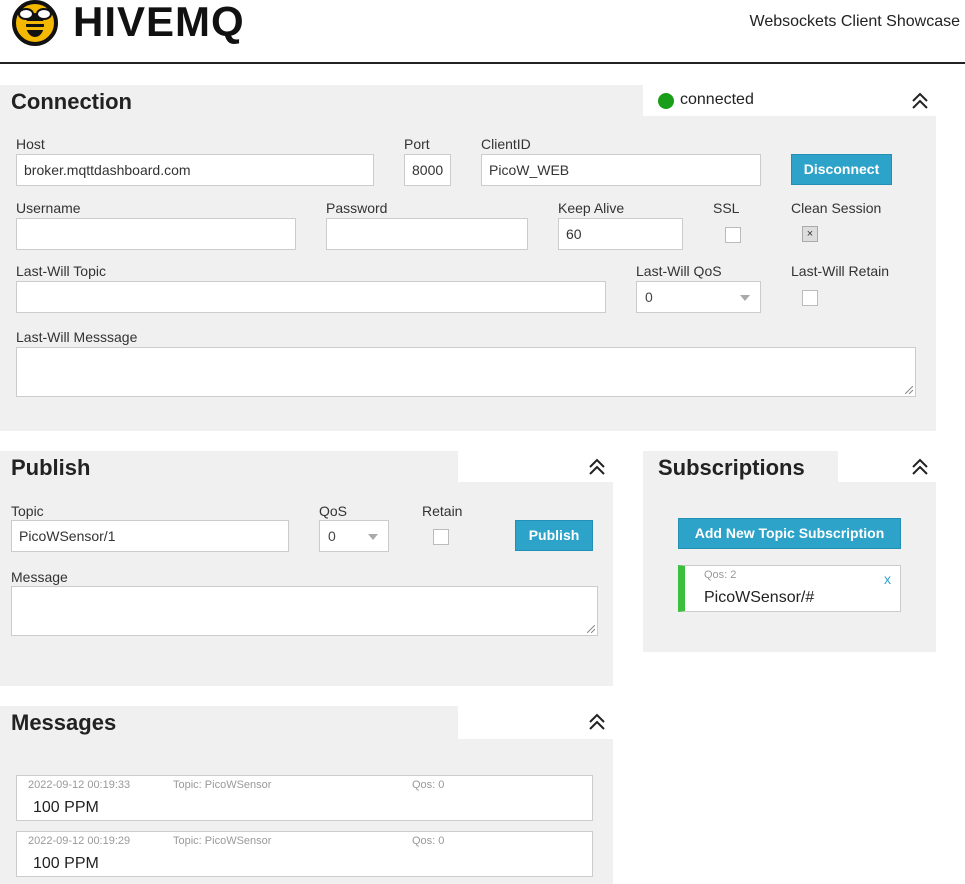 The image size is (965, 884). I want to click on port-input: 8000, so click(427, 170).